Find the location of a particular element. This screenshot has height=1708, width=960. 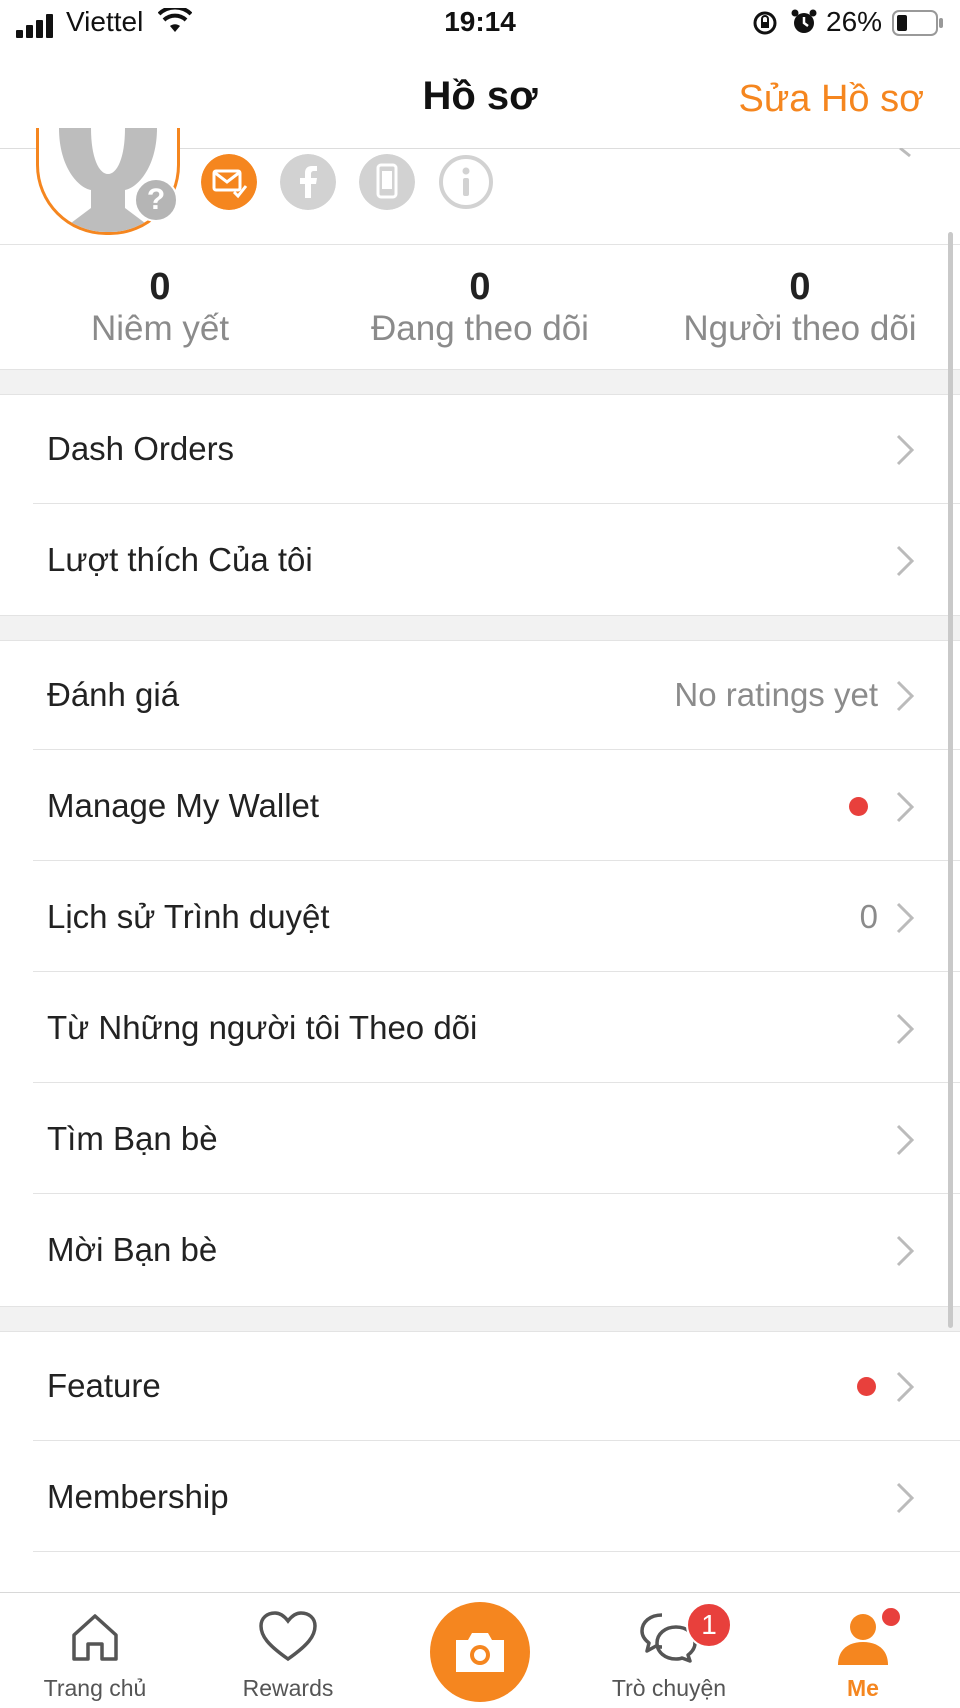

stat-followers: 0 Người theo dõi is located at coordinates (800, 309).